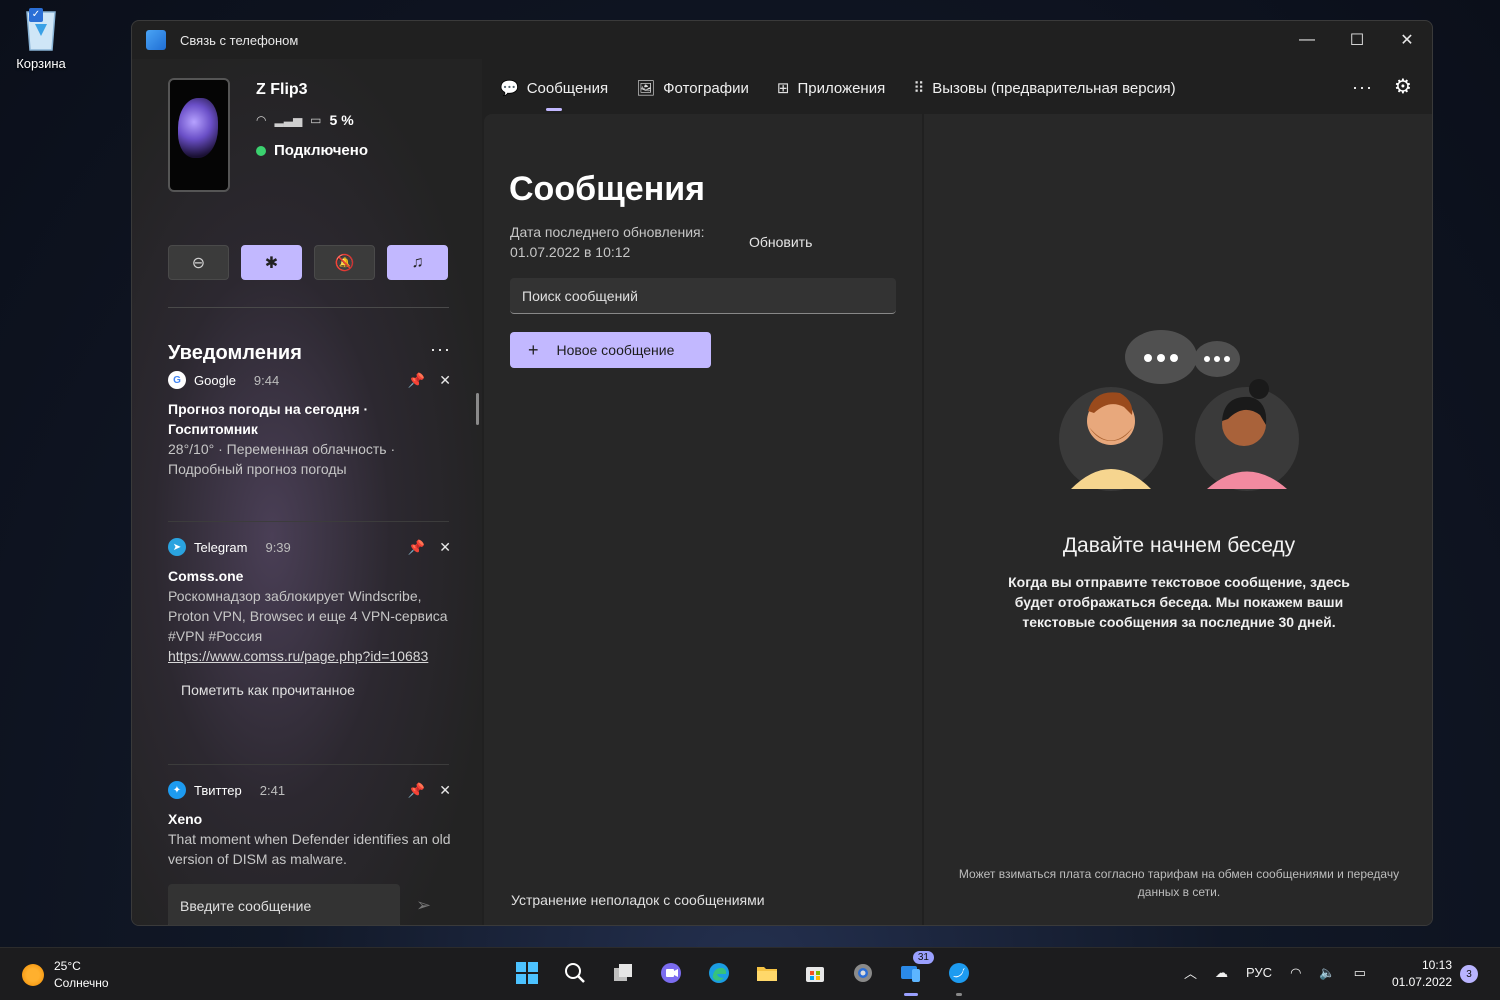  I want to click on notification-title: Comss.one, so click(206, 576).